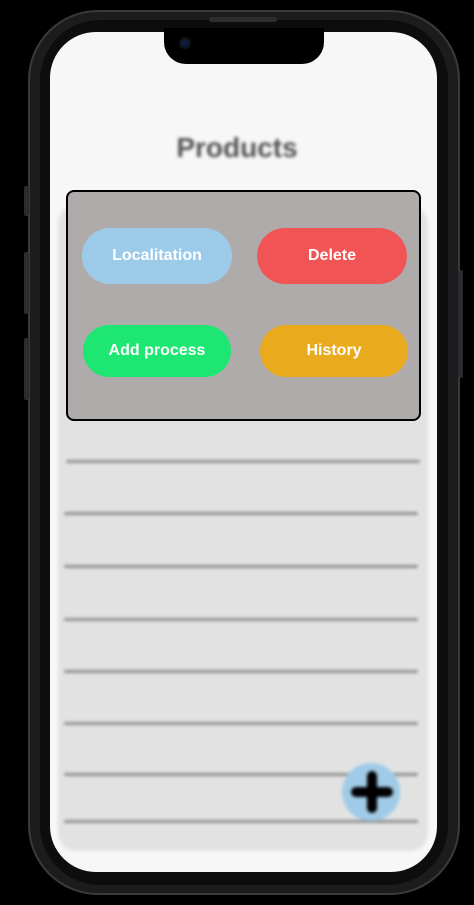  I want to click on volume-up-button, so click(26, 283).